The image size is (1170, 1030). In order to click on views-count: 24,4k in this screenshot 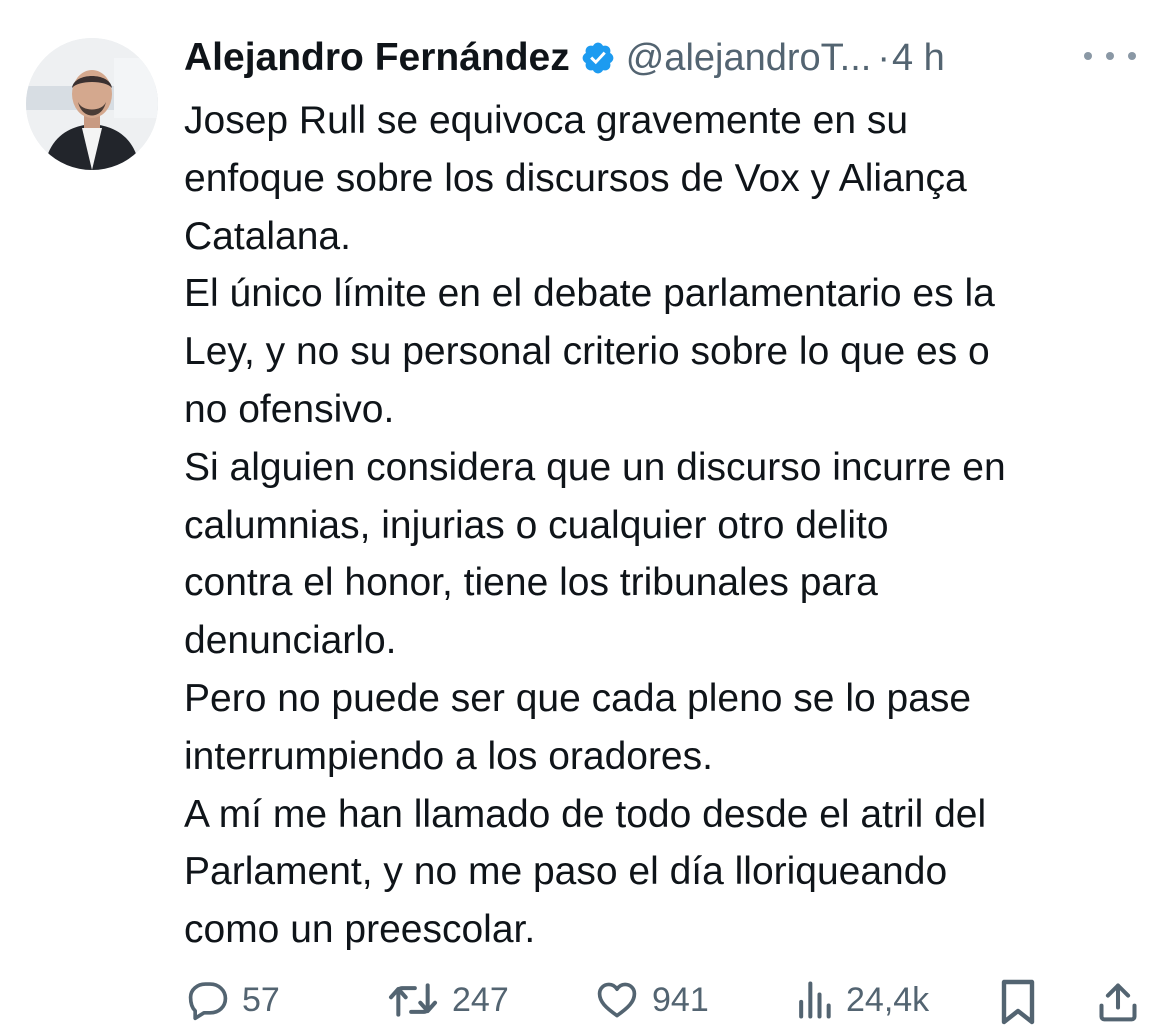, I will do `click(888, 999)`.